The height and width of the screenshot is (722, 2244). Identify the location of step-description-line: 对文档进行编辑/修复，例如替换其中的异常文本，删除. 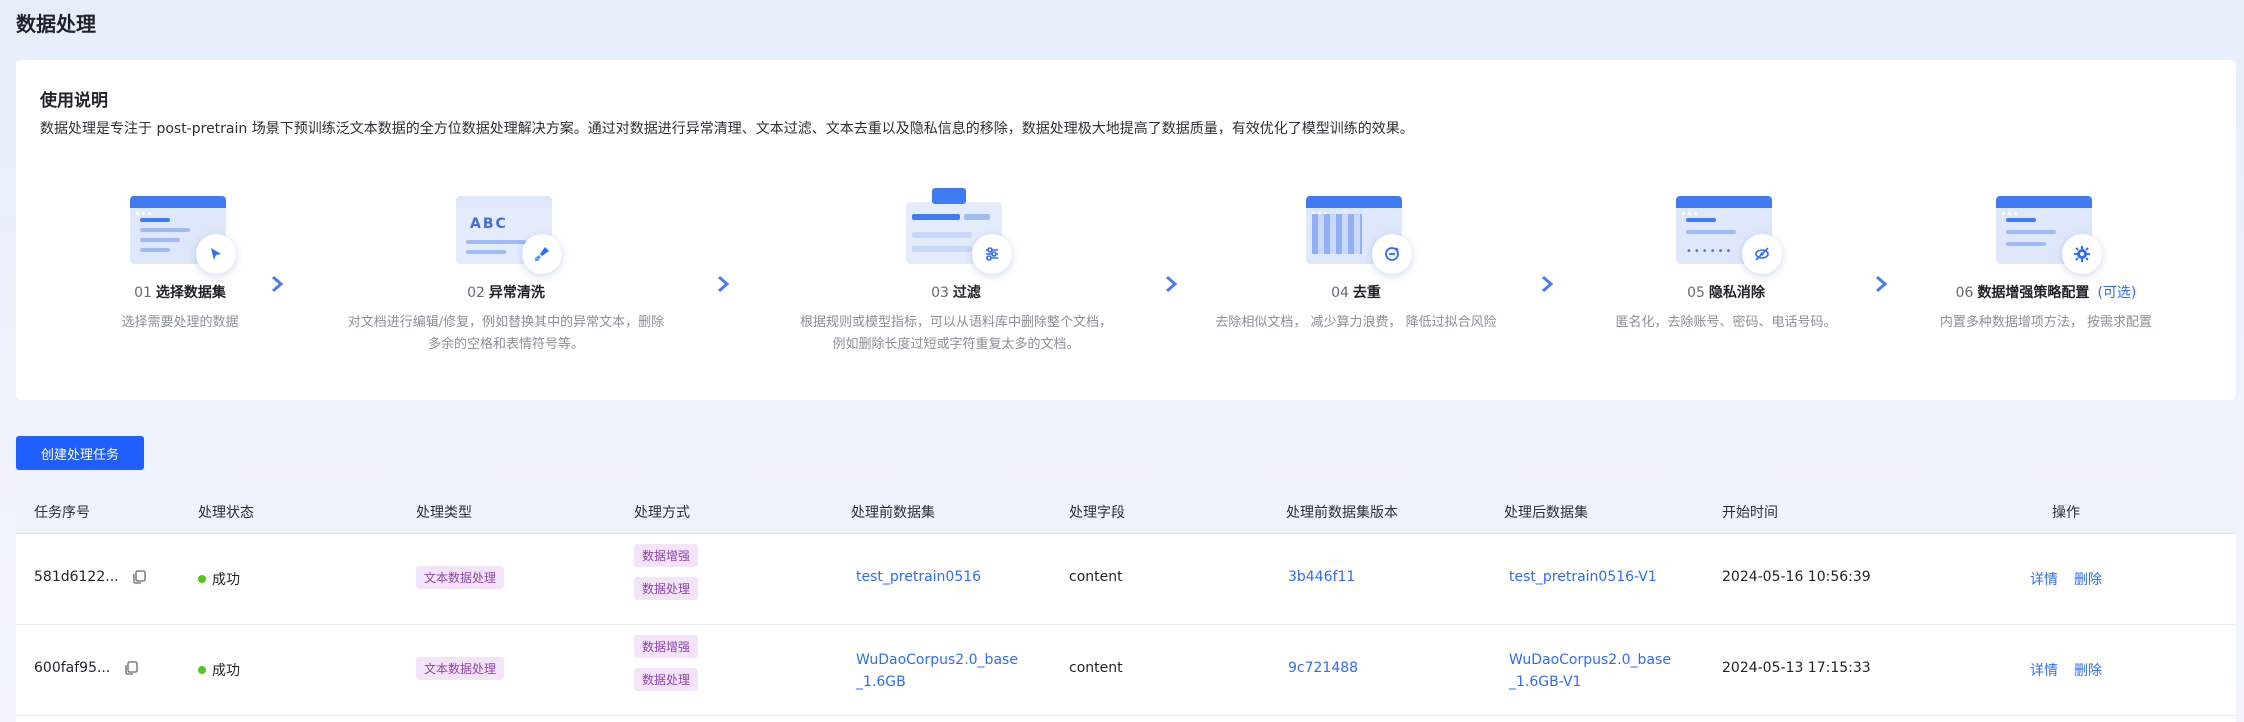
(506, 322).